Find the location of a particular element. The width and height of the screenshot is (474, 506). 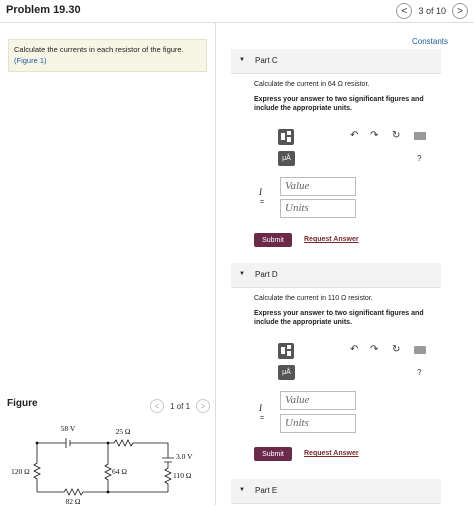

part-c-help-icon: ? is located at coordinates (419, 158).